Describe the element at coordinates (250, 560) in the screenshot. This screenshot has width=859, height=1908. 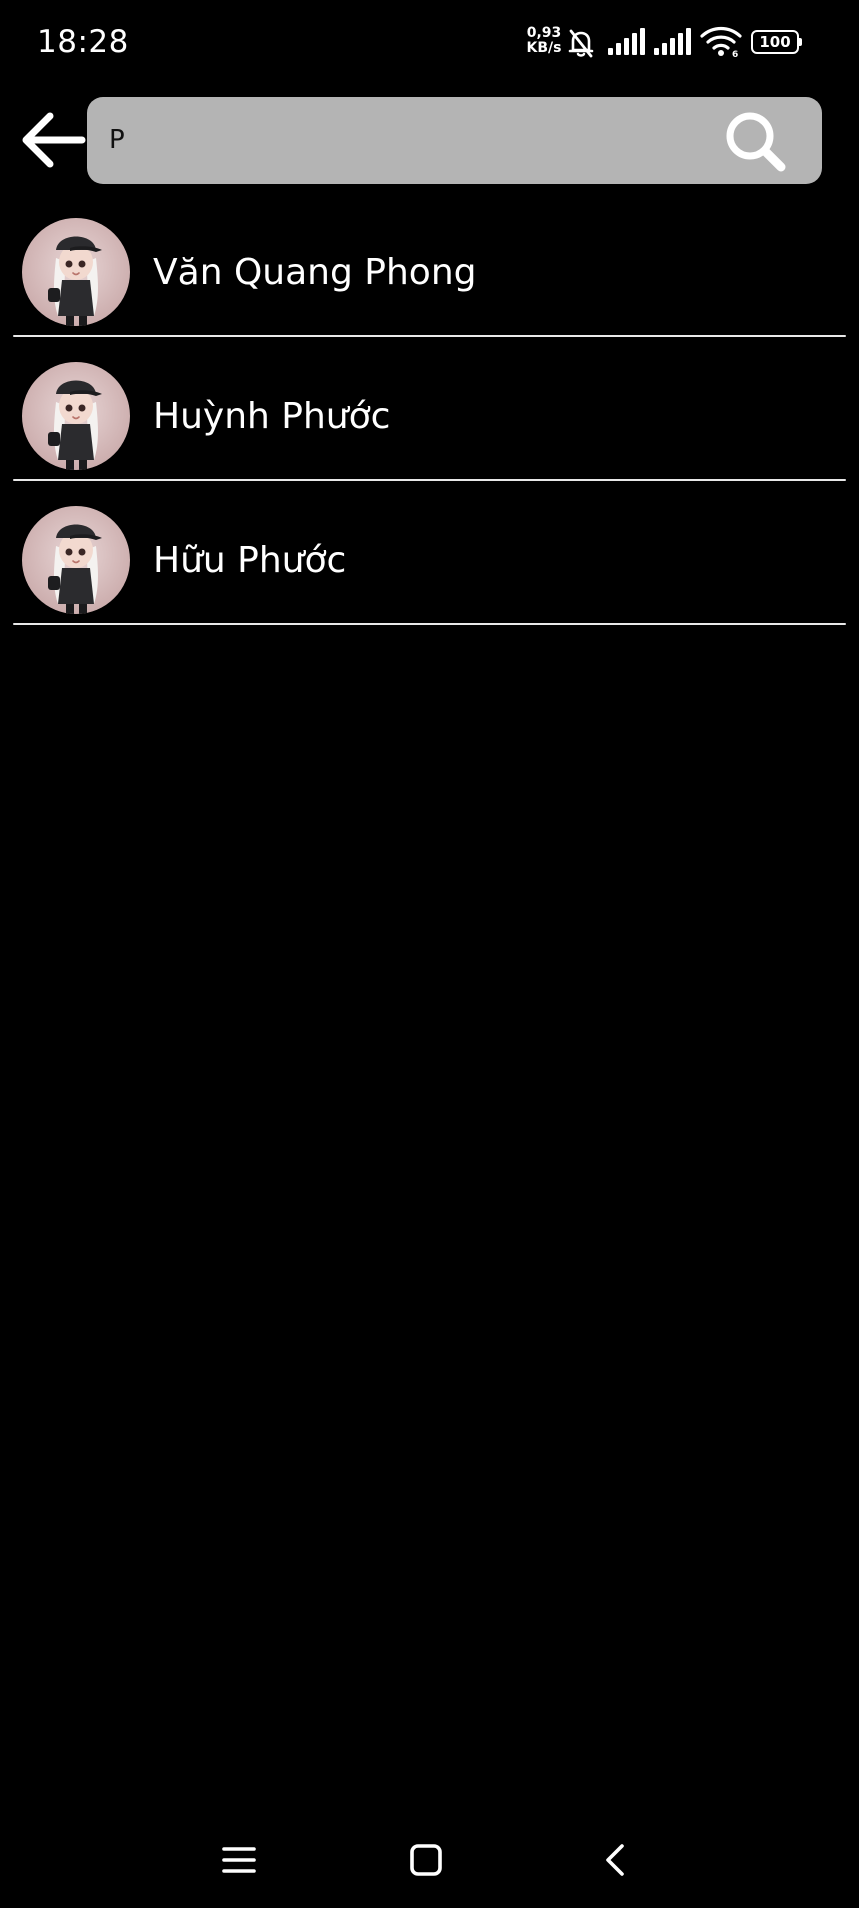
I see `contact-name: Hữu Phước` at that location.